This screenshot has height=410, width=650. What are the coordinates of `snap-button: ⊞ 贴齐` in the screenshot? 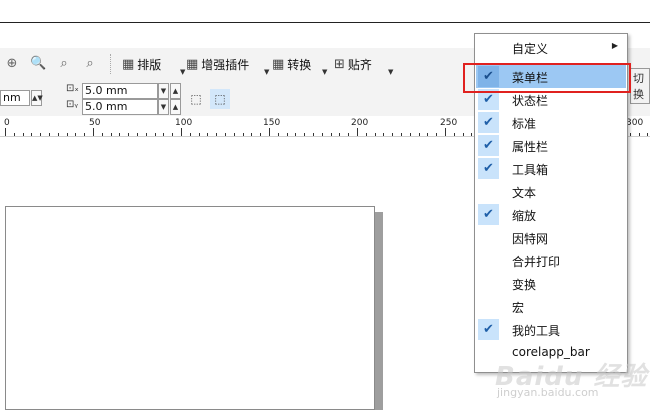 It's located at (353, 64).